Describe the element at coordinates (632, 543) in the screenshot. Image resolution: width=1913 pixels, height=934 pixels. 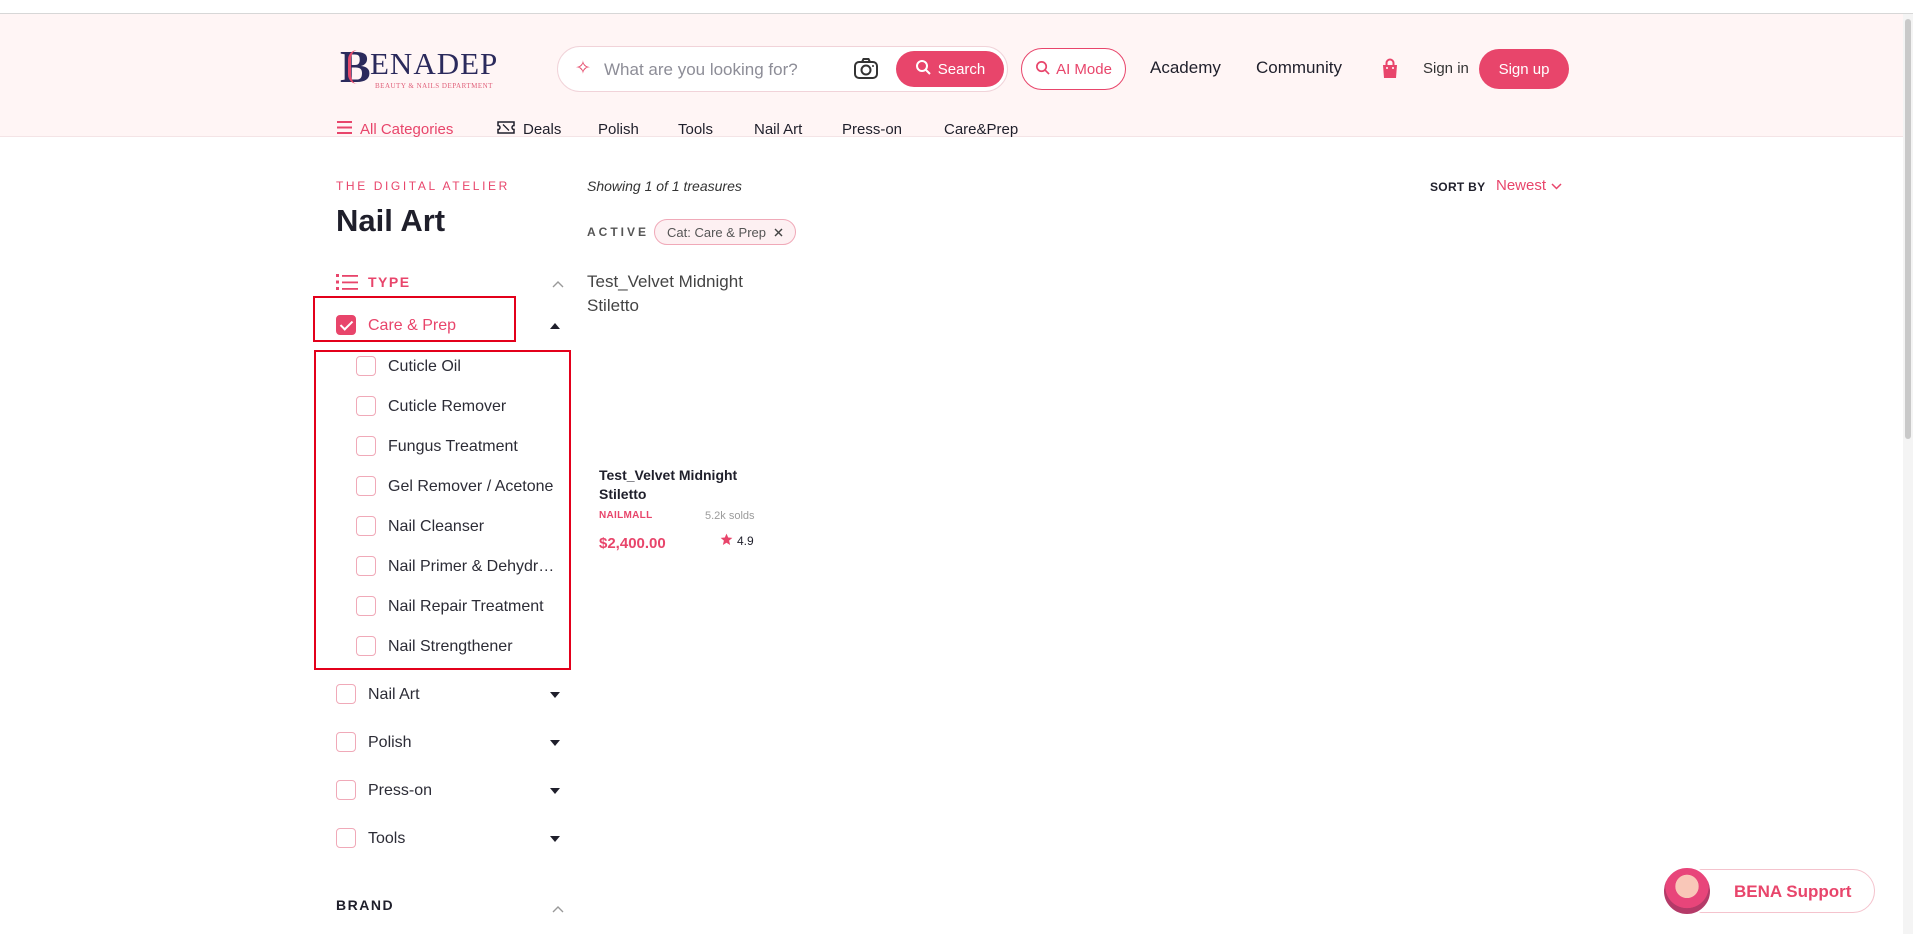
I see `product-price: $2,400.00` at that location.